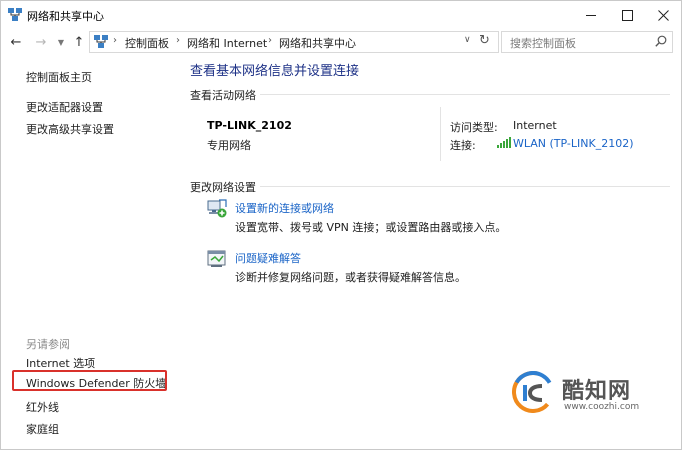 This screenshot has height=450, width=682. I want to click on change-advanced-sharing-link: 更改高级共享设置, so click(70, 129).